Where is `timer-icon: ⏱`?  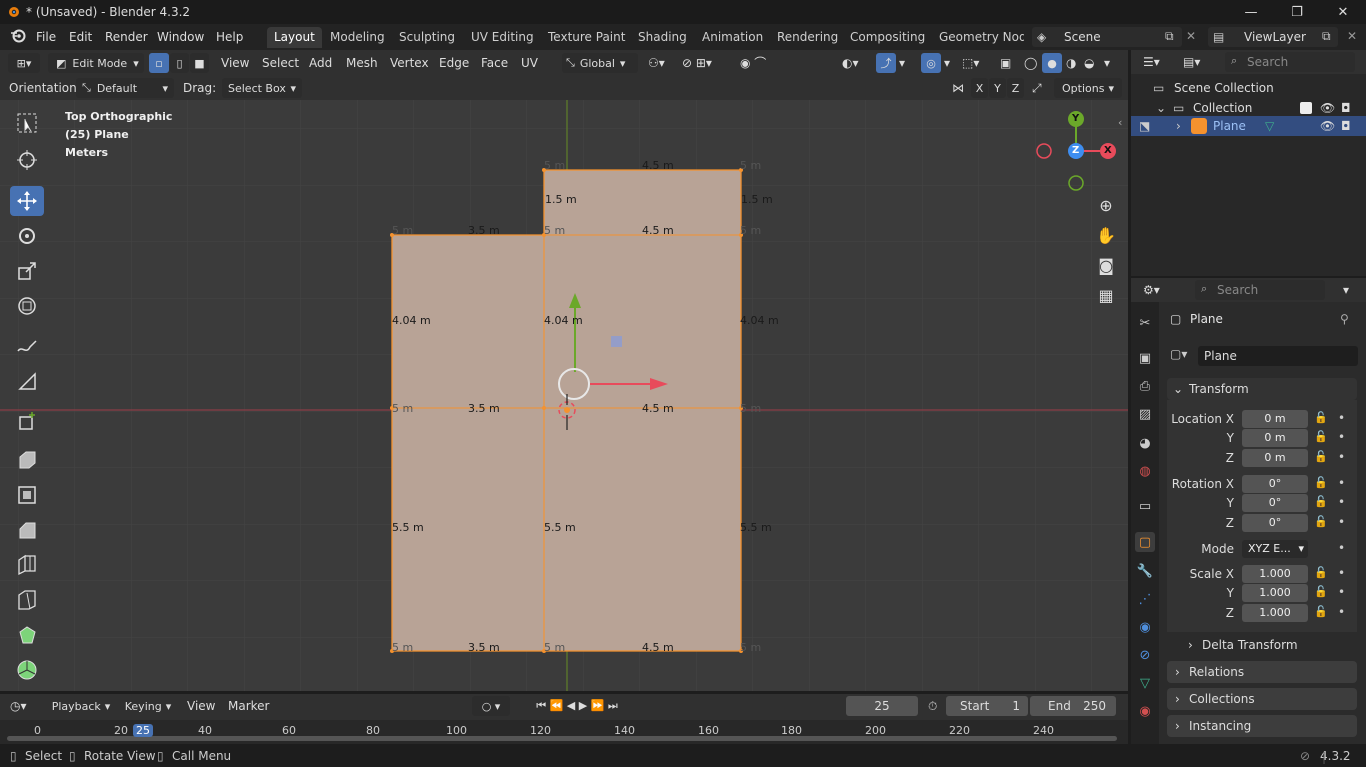
timer-icon: ⏱ is located at coordinates (932, 706).